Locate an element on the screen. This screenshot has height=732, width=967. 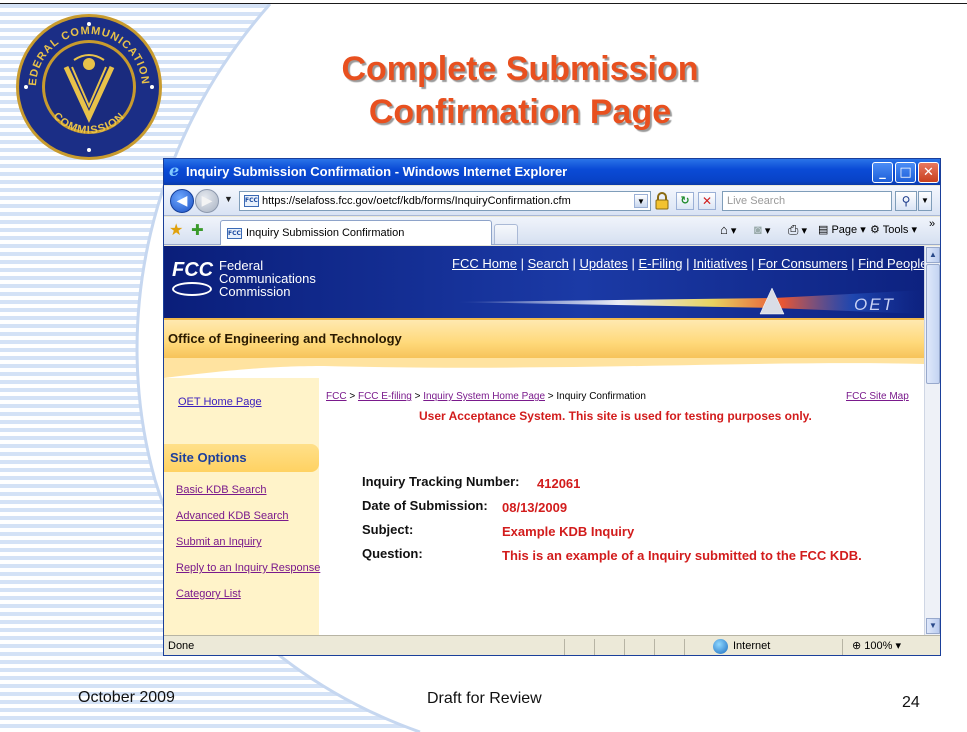
page-menu: ▤ Page ▾ is located at coordinates (842, 230).